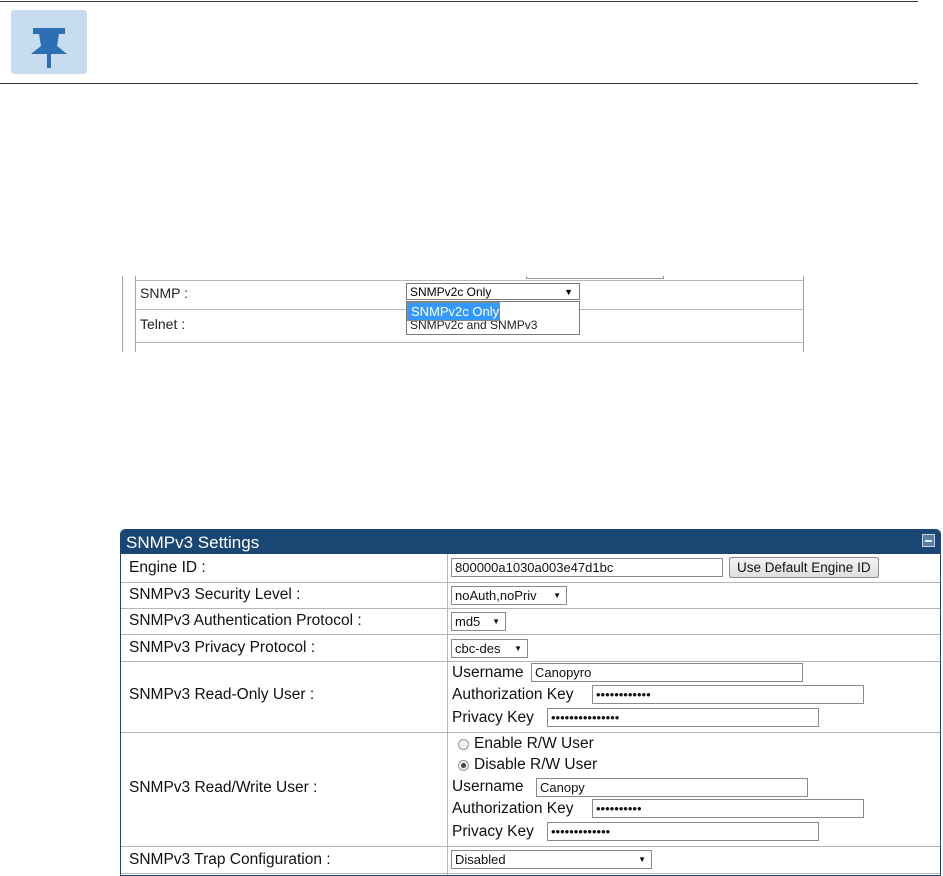  I want to click on ro-user-label: SNMPv3 Read-Only User :, so click(222, 694).